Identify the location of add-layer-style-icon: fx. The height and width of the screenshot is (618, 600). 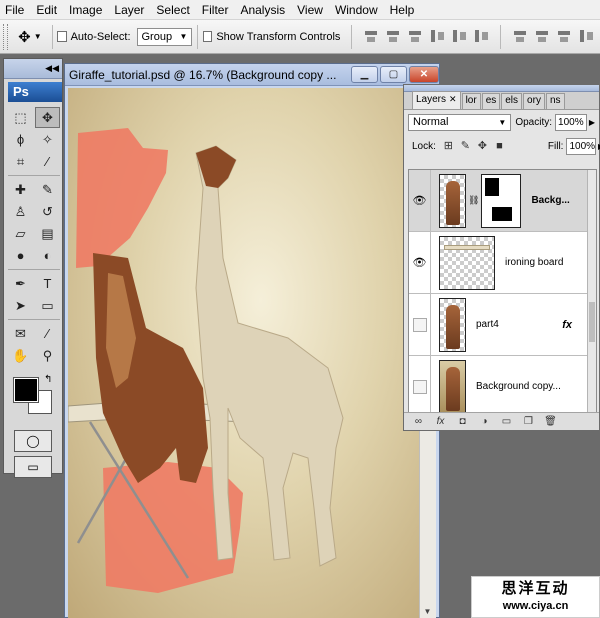
(440, 421).